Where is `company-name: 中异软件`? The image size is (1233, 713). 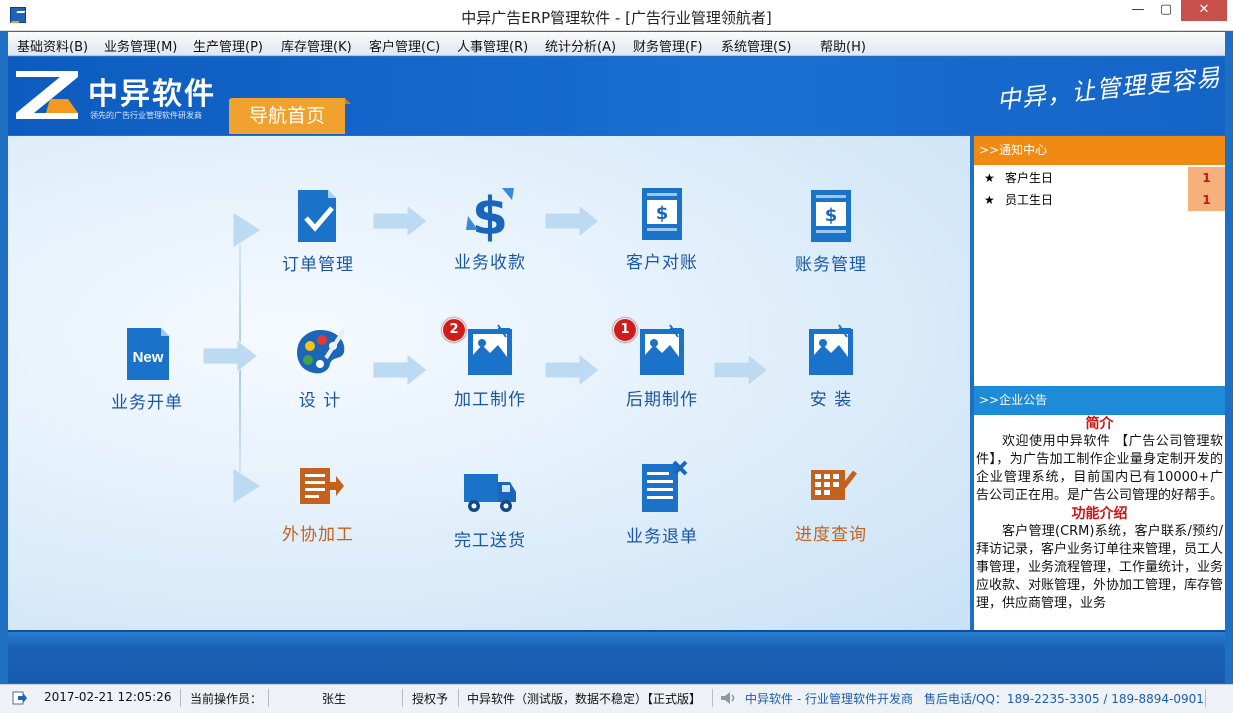 company-name: 中异软件 is located at coordinates (152, 94).